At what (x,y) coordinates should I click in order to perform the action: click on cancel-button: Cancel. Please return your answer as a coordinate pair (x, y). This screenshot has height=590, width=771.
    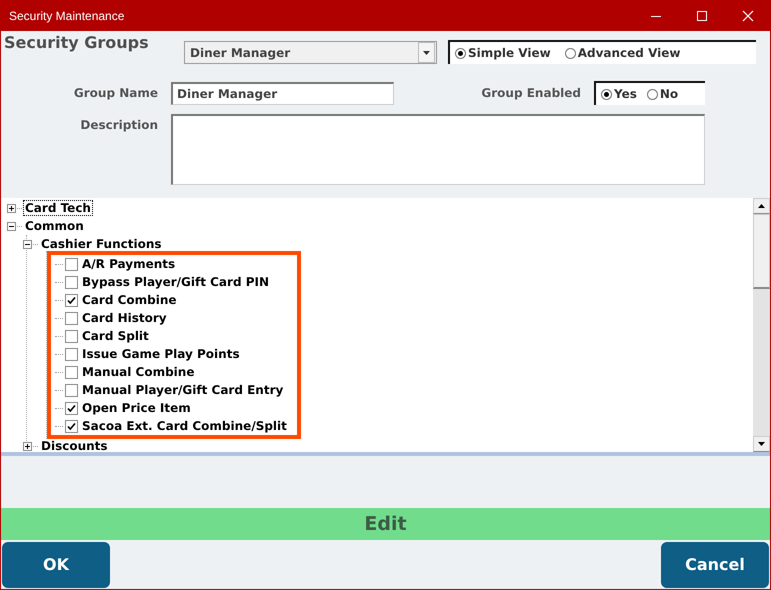
    Looking at the image, I should click on (715, 565).